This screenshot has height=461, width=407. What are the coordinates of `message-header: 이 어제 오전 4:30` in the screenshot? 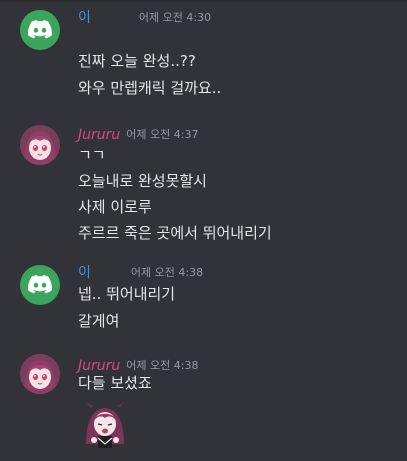 It's located at (144, 17).